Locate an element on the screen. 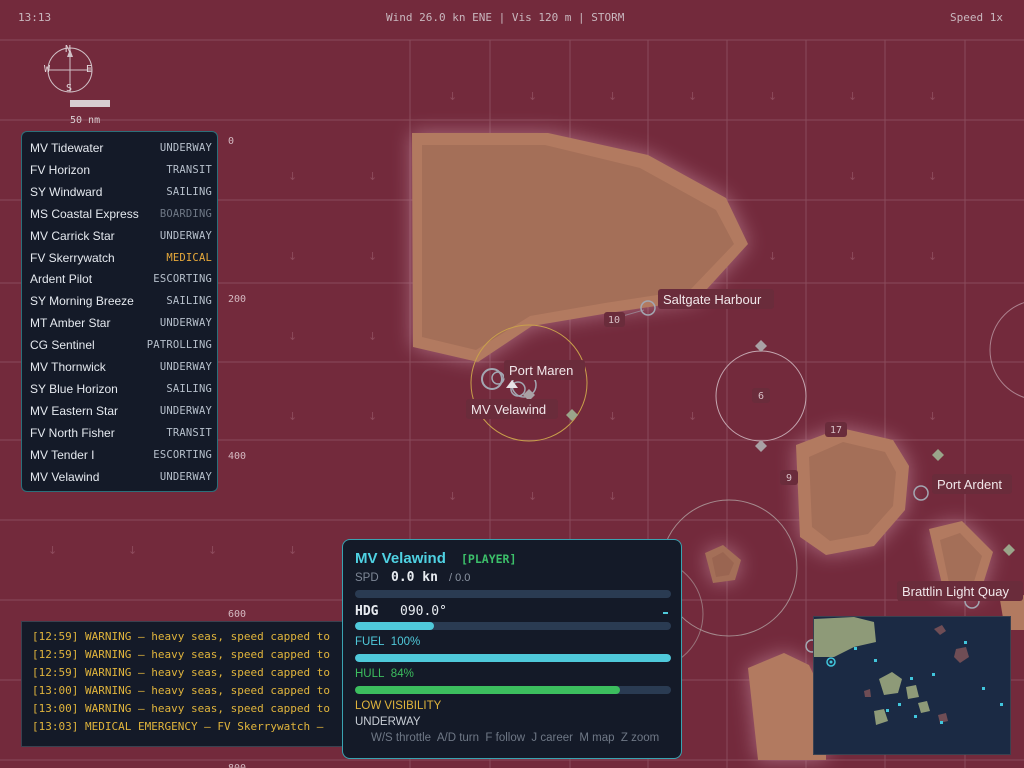 Image resolution: width=1024 pixels, height=768 pixels. fleet-list-item: MV Eastern Star UNDERWAY is located at coordinates (121, 414).